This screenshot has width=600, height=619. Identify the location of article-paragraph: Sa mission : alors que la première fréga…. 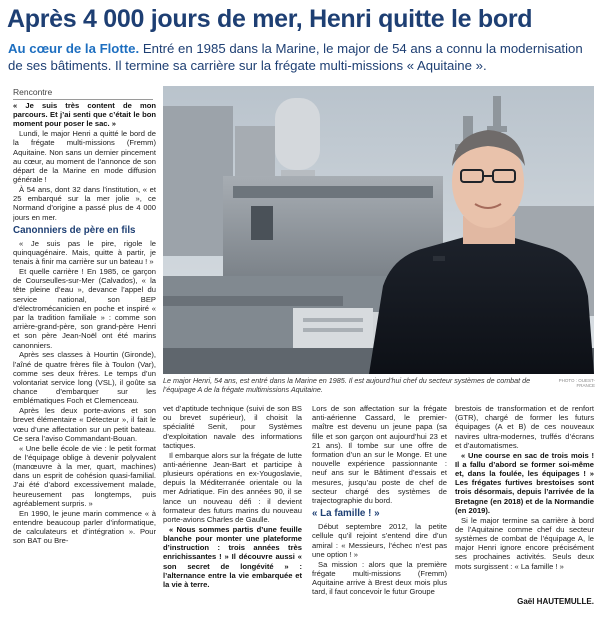
(379, 578).